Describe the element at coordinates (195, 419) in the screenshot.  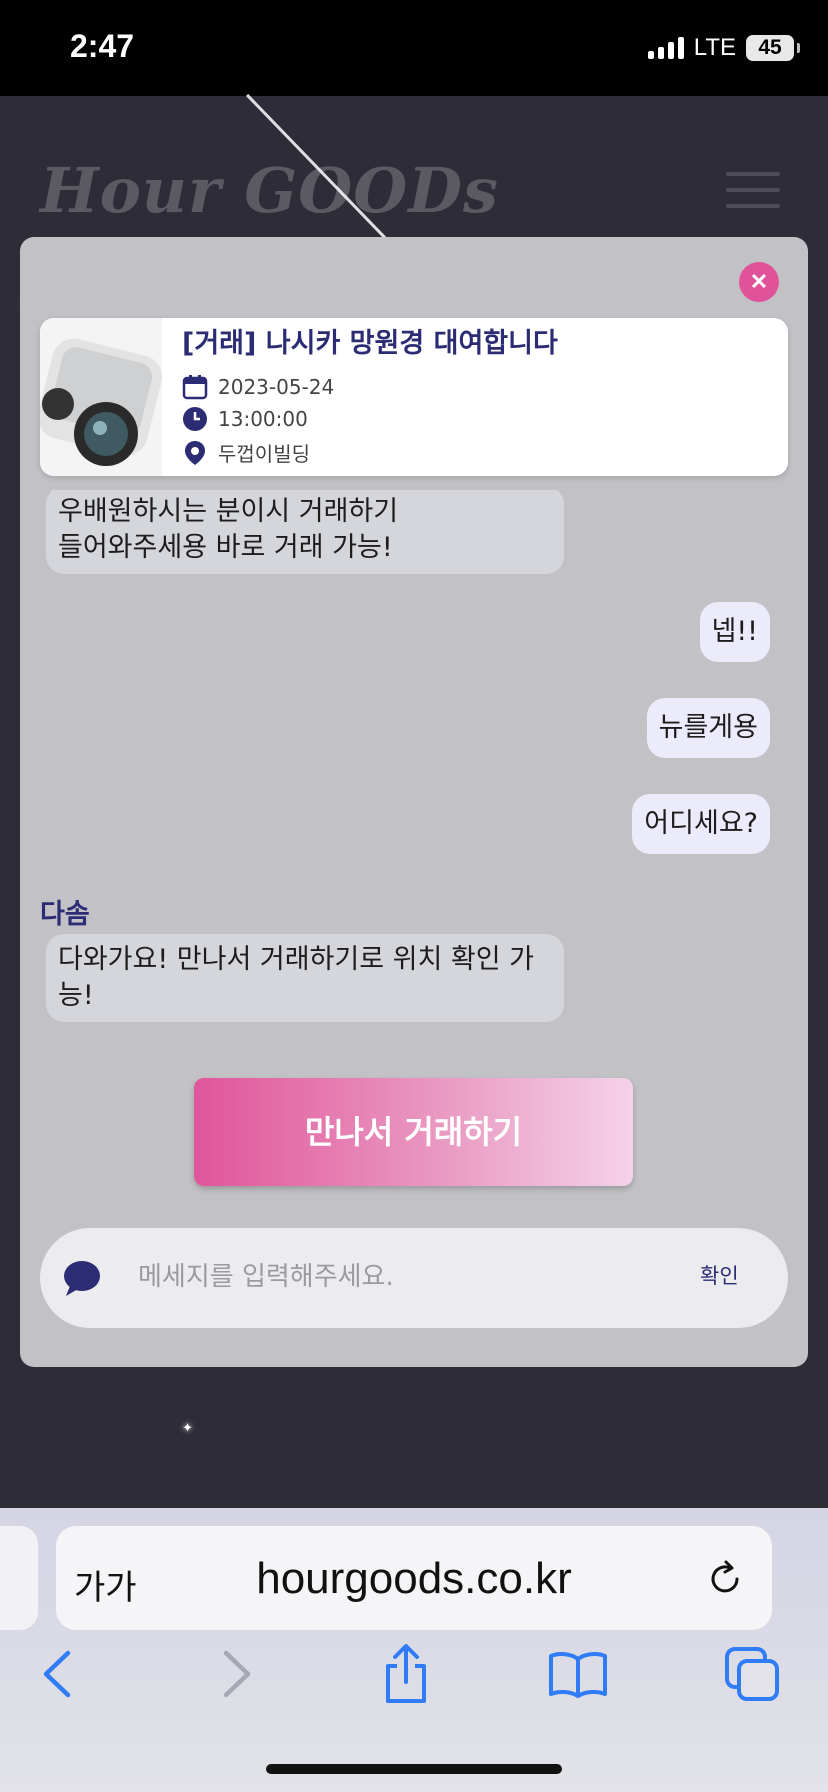
I see `clock-icon` at that location.